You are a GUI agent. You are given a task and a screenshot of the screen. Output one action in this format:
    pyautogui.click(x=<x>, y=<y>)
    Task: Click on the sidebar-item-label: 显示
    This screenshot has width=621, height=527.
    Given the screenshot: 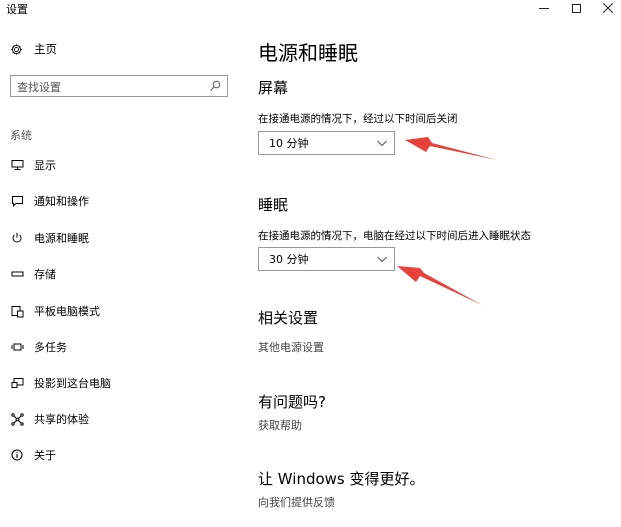 What is the action you would take?
    pyautogui.click(x=45, y=165)
    